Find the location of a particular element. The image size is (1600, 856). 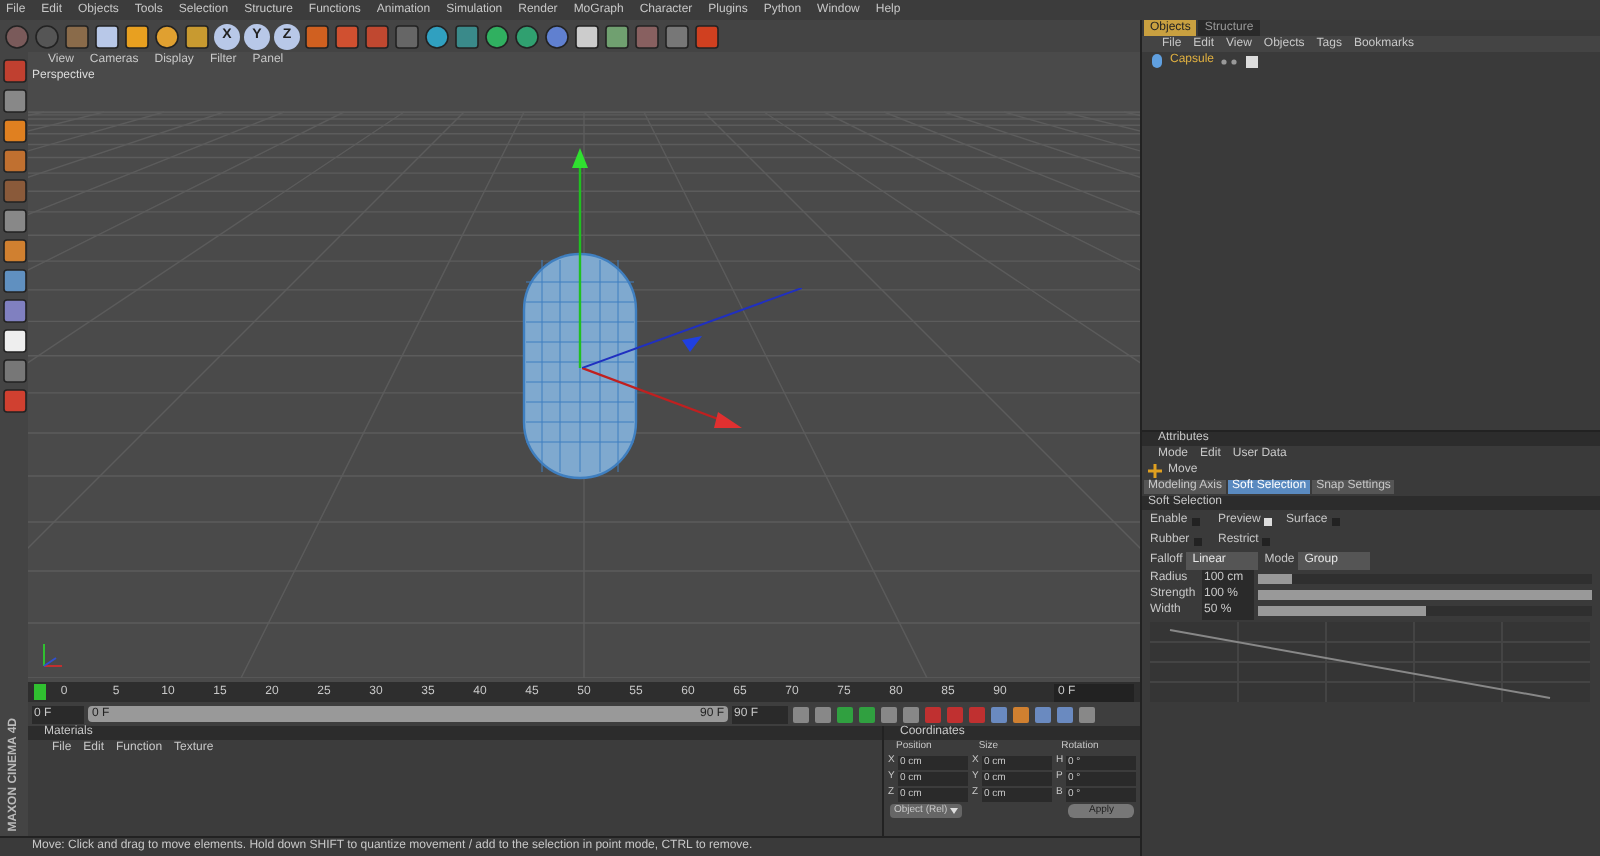

visibility-dots-icon is located at coordinates (1230, 61).